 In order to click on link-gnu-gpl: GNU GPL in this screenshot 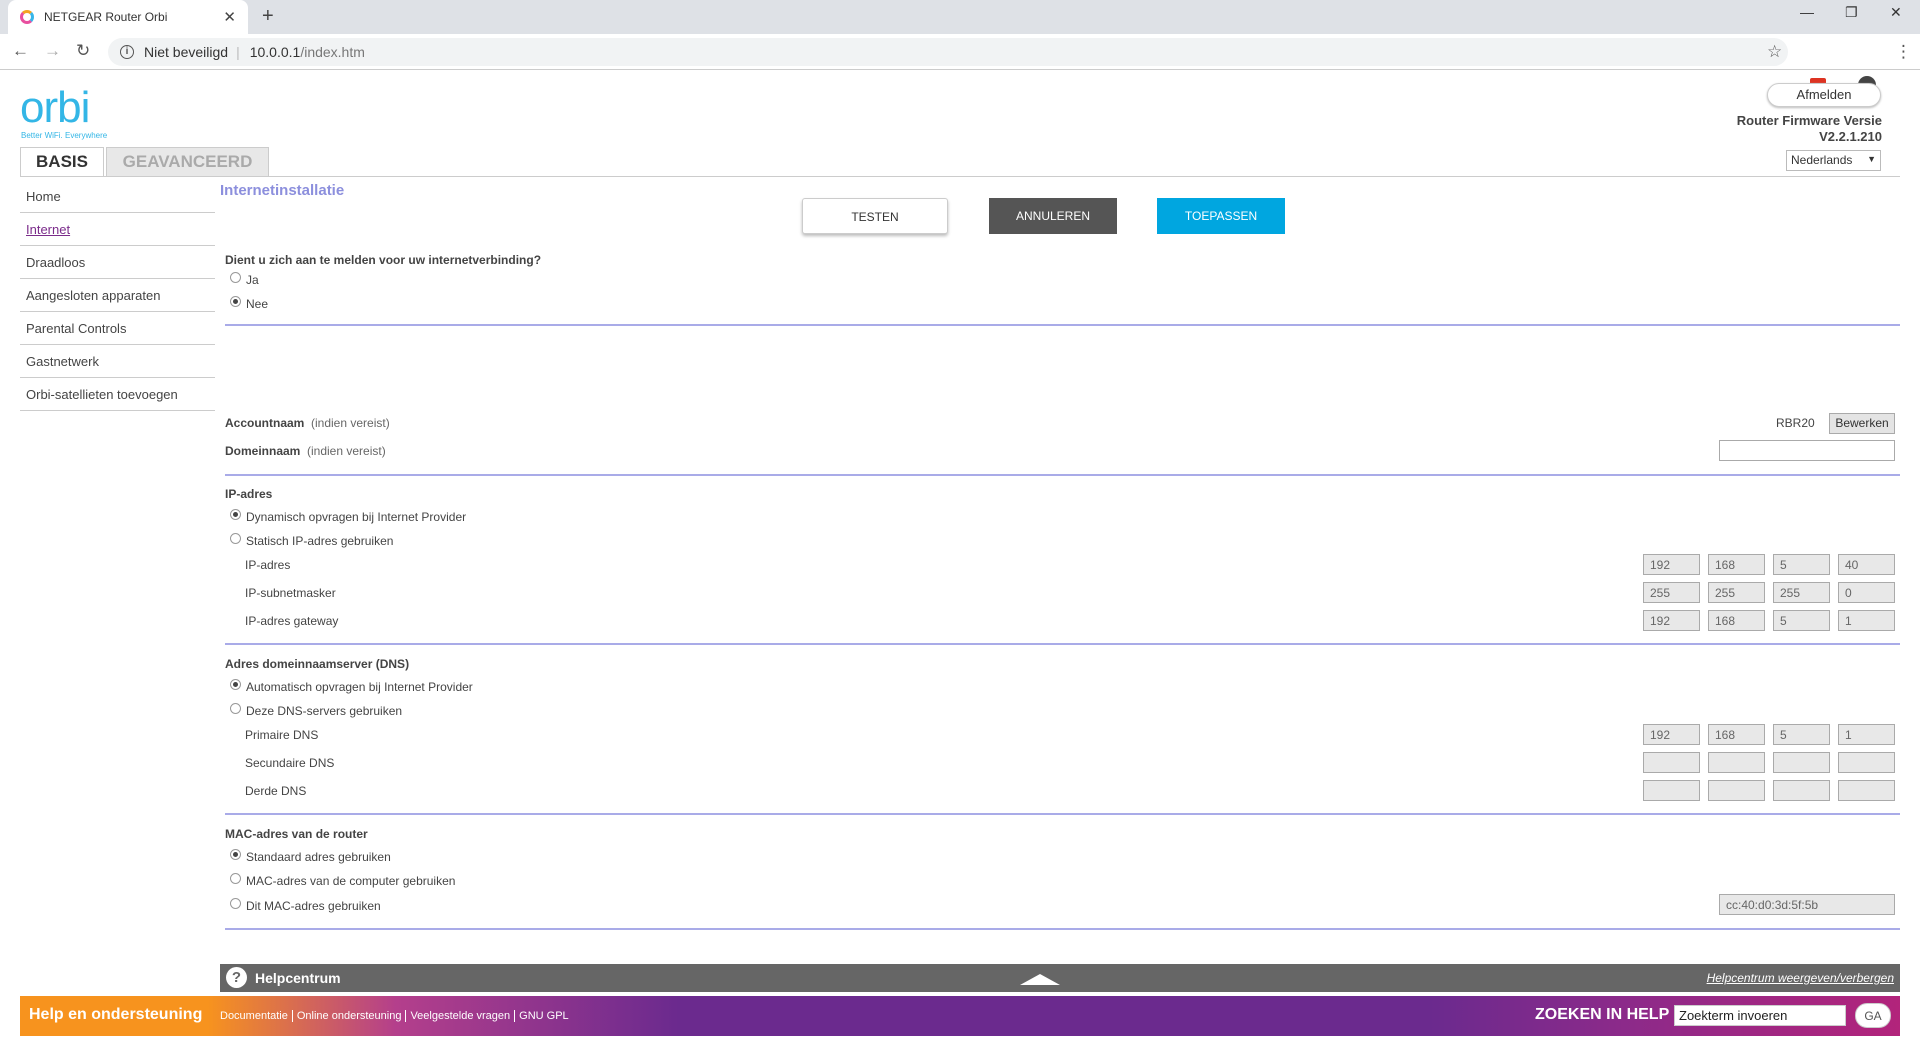, I will do `click(544, 1016)`.